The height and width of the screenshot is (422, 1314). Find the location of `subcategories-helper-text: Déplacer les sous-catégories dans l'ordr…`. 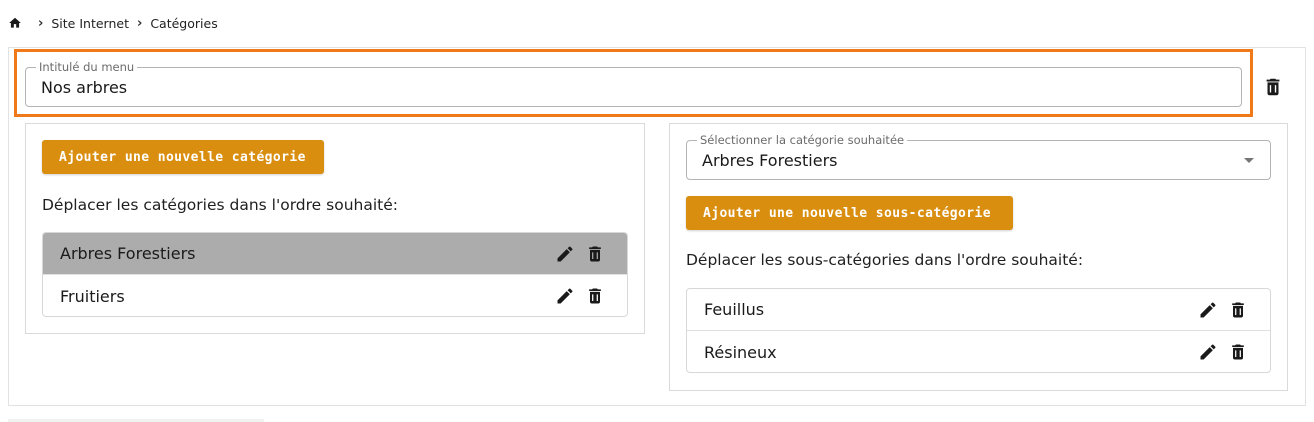

subcategories-helper-text: Déplacer les sous-catégories dans l'ordr… is located at coordinates (885, 260).